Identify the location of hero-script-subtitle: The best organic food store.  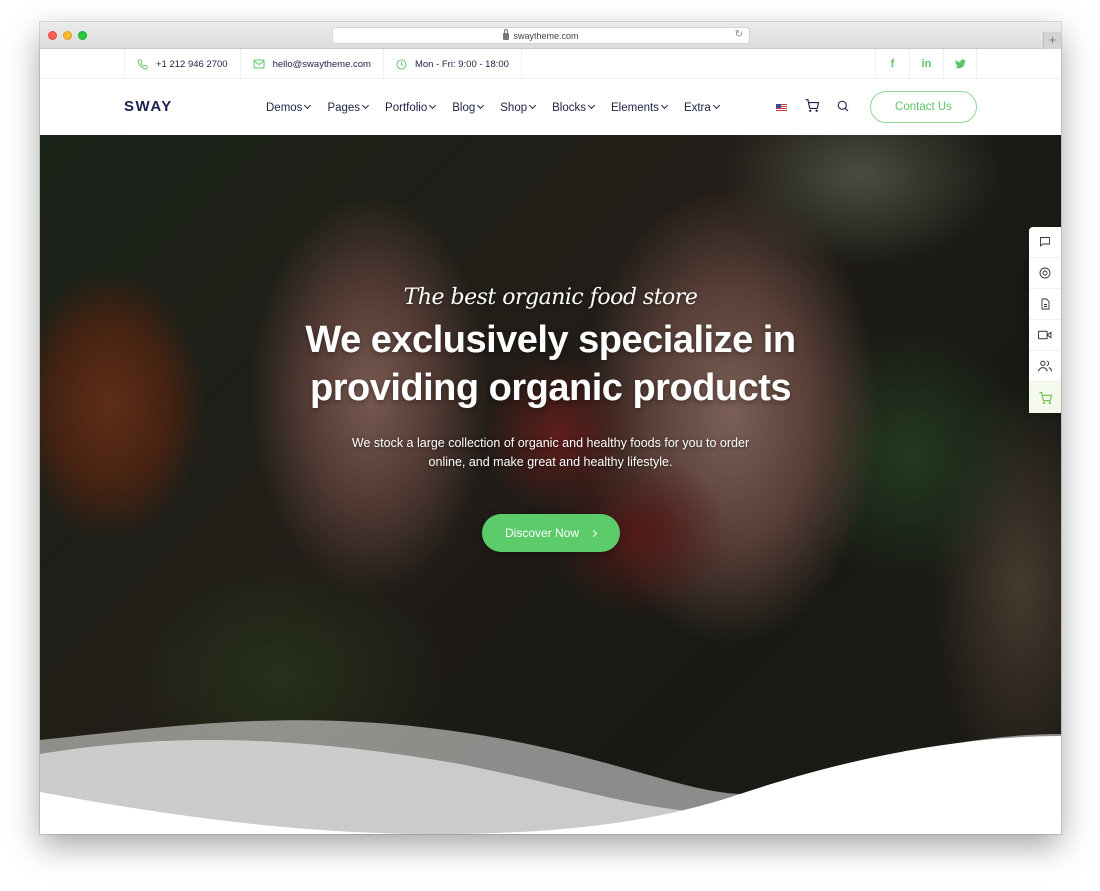
(550, 297).